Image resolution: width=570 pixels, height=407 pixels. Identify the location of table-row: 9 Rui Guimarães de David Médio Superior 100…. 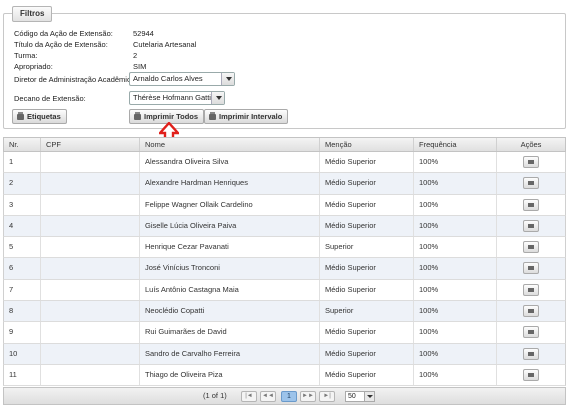
(284, 333).